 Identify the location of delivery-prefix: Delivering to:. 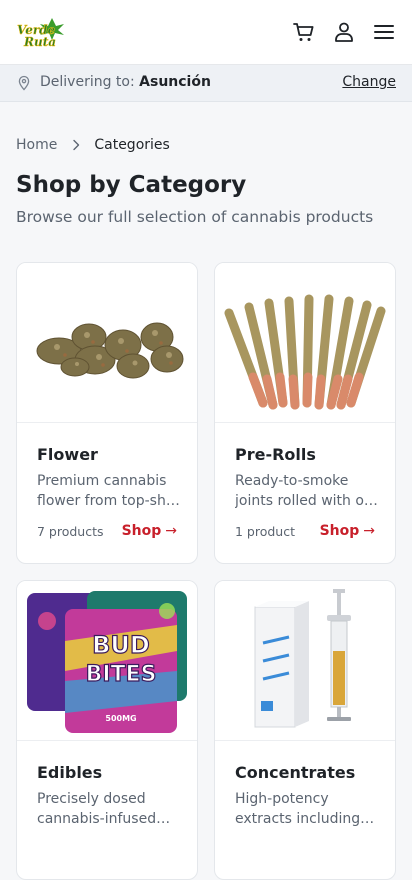
(87, 82).